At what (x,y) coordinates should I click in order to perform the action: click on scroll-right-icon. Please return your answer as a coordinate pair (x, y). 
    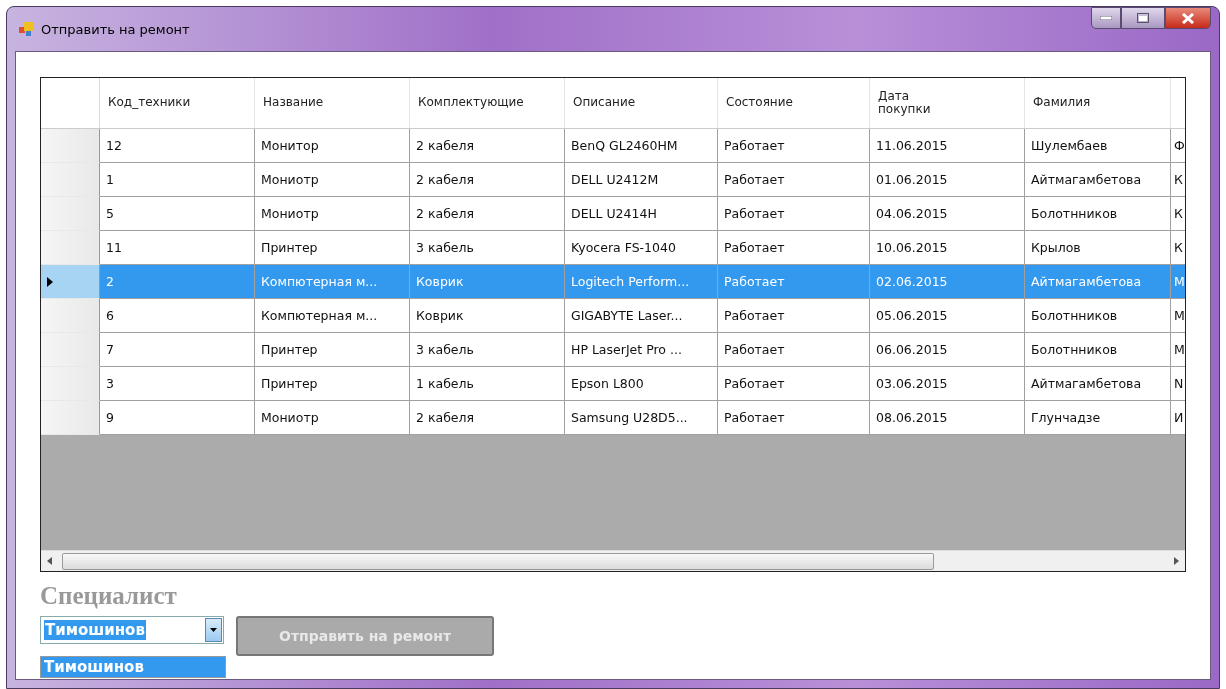
    Looking at the image, I should click on (1176, 561).